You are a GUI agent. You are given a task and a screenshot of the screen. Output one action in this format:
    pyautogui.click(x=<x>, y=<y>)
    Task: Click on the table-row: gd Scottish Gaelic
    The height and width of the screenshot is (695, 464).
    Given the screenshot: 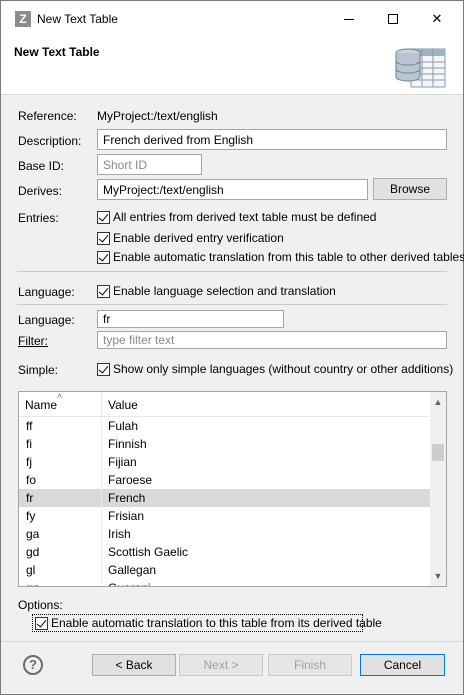 What is the action you would take?
    pyautogui.click(x=224, y=552)
    